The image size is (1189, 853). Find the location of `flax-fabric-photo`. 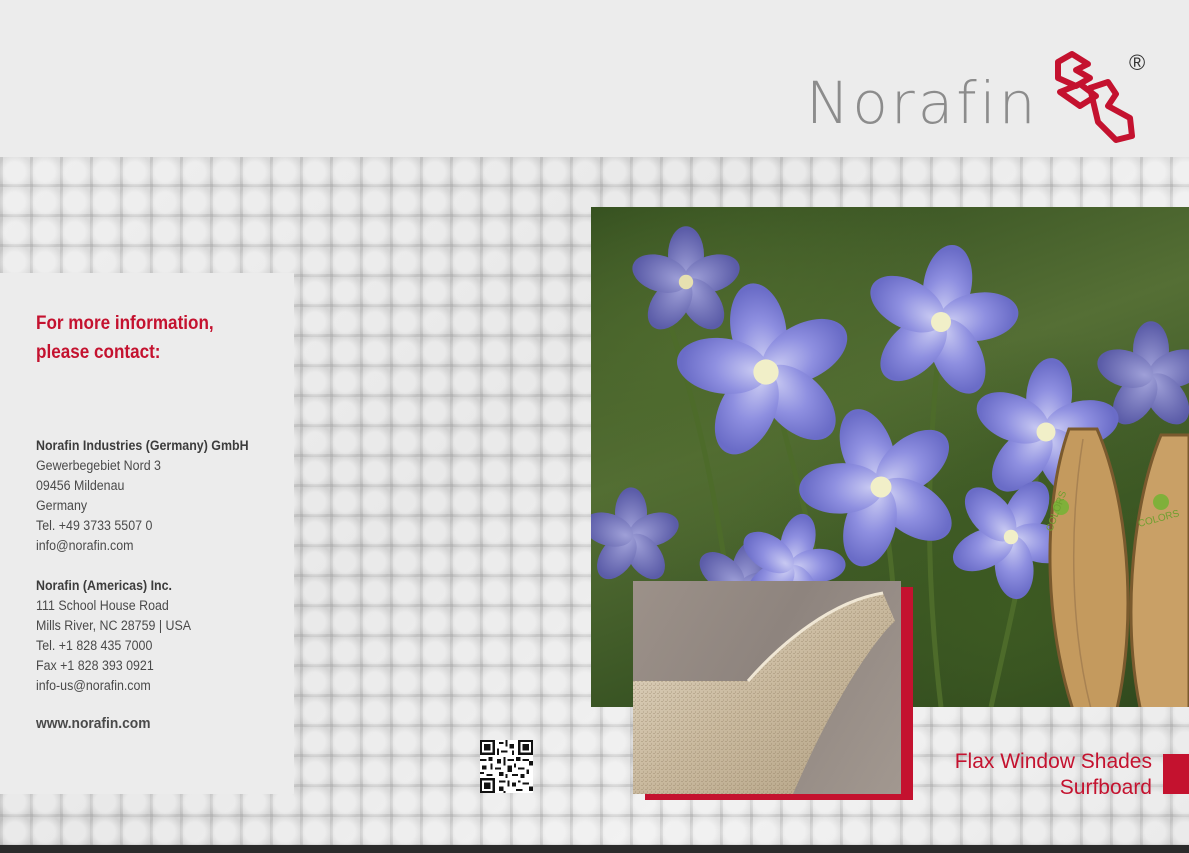

flax-fabric-photo is located at coordinates (767, 687).